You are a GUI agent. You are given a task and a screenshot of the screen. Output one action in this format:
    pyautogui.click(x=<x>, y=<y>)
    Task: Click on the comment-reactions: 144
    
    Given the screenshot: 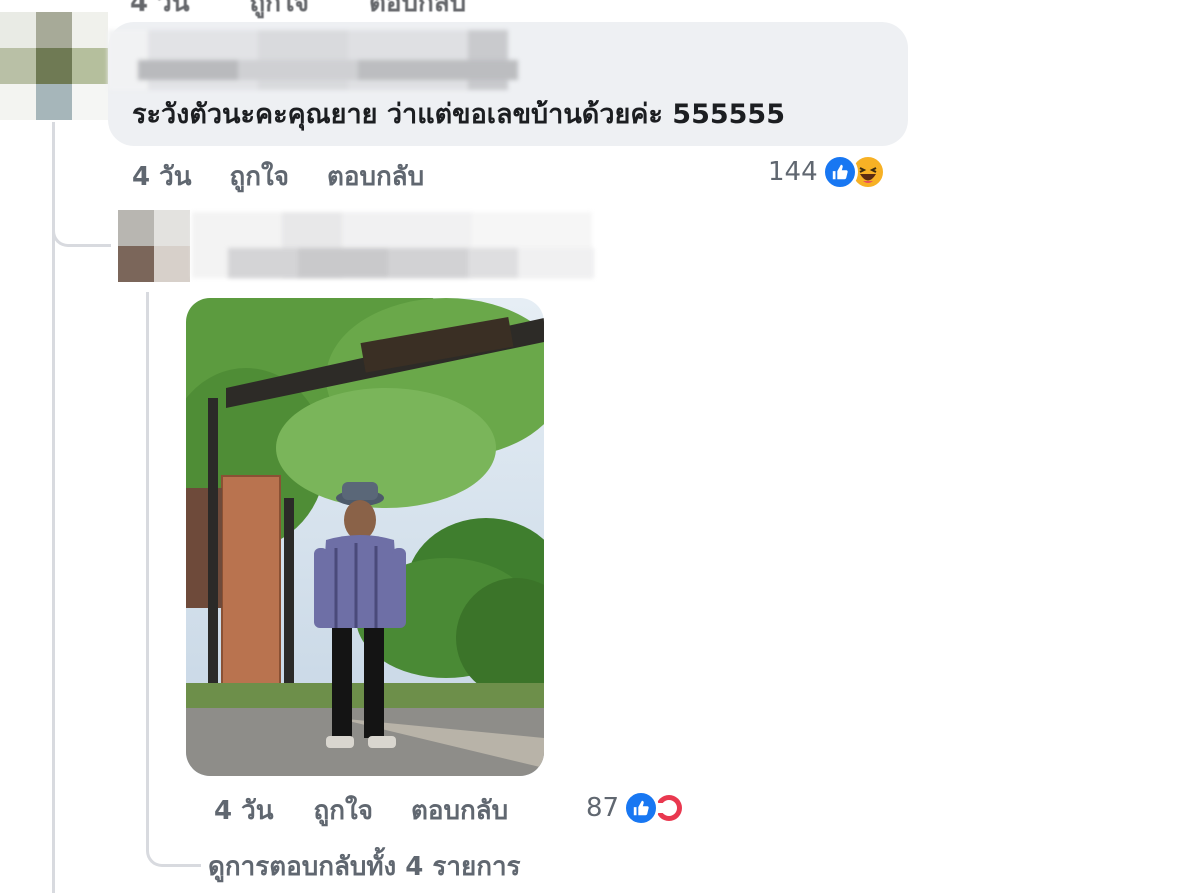 What is the action you would take?
    pyautogui.click(x=827, y=172)
    